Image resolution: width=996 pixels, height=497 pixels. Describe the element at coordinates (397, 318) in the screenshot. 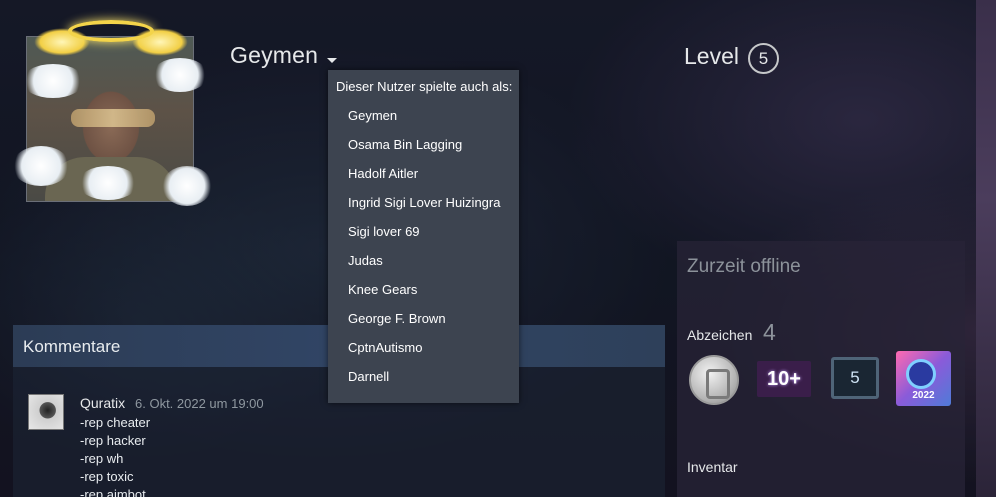

I see `past-name-item: George F. Brown` at that location.